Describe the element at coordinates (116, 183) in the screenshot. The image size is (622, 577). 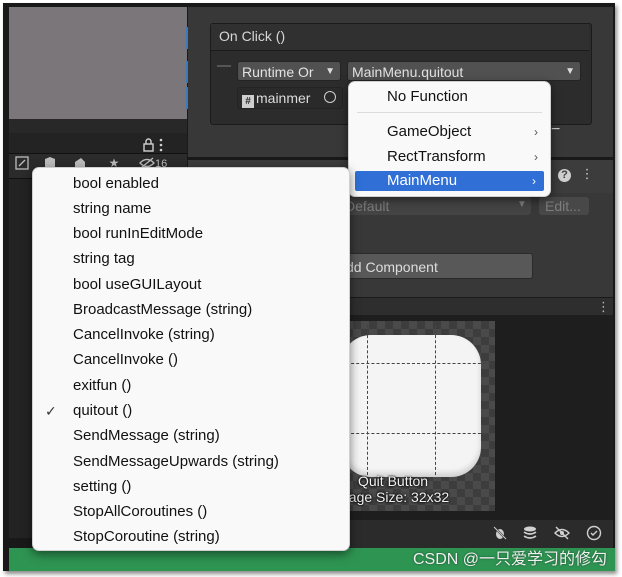
I see `menu-item-label: bool enabled` at that location.